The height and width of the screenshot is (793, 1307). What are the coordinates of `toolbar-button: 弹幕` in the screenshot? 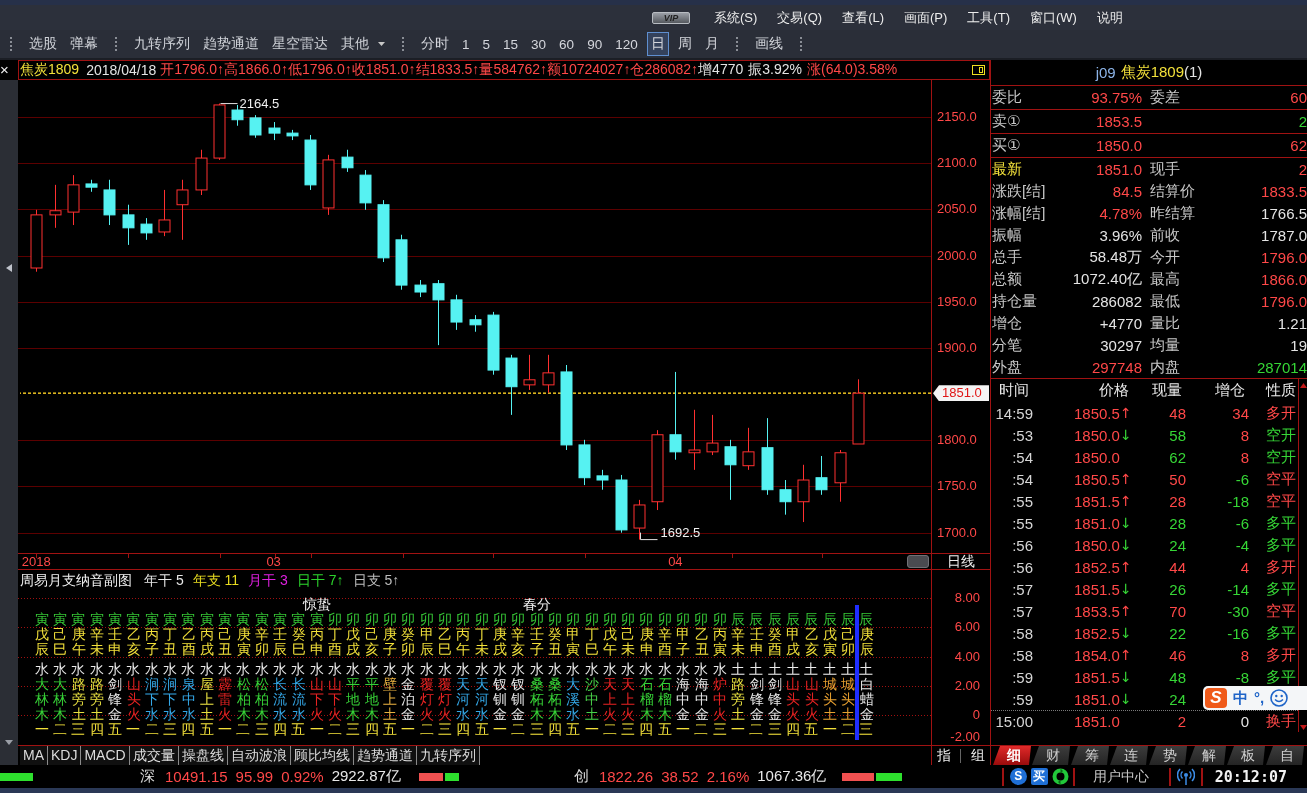 It's located at (84, 44).